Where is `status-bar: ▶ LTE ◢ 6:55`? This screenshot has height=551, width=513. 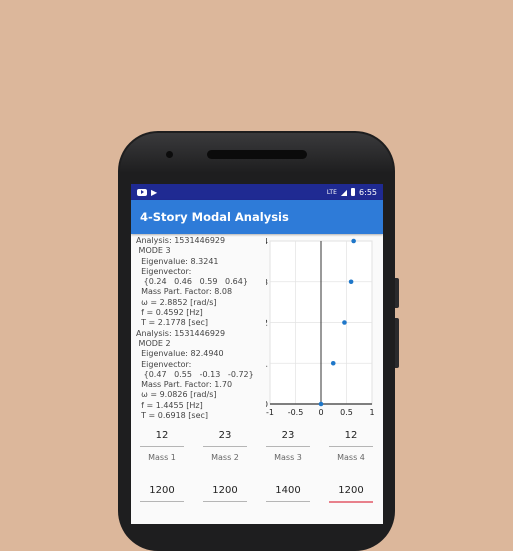 status-bar: ▶ LTE ◢ 6:55 is located at coordinates (257, 192).